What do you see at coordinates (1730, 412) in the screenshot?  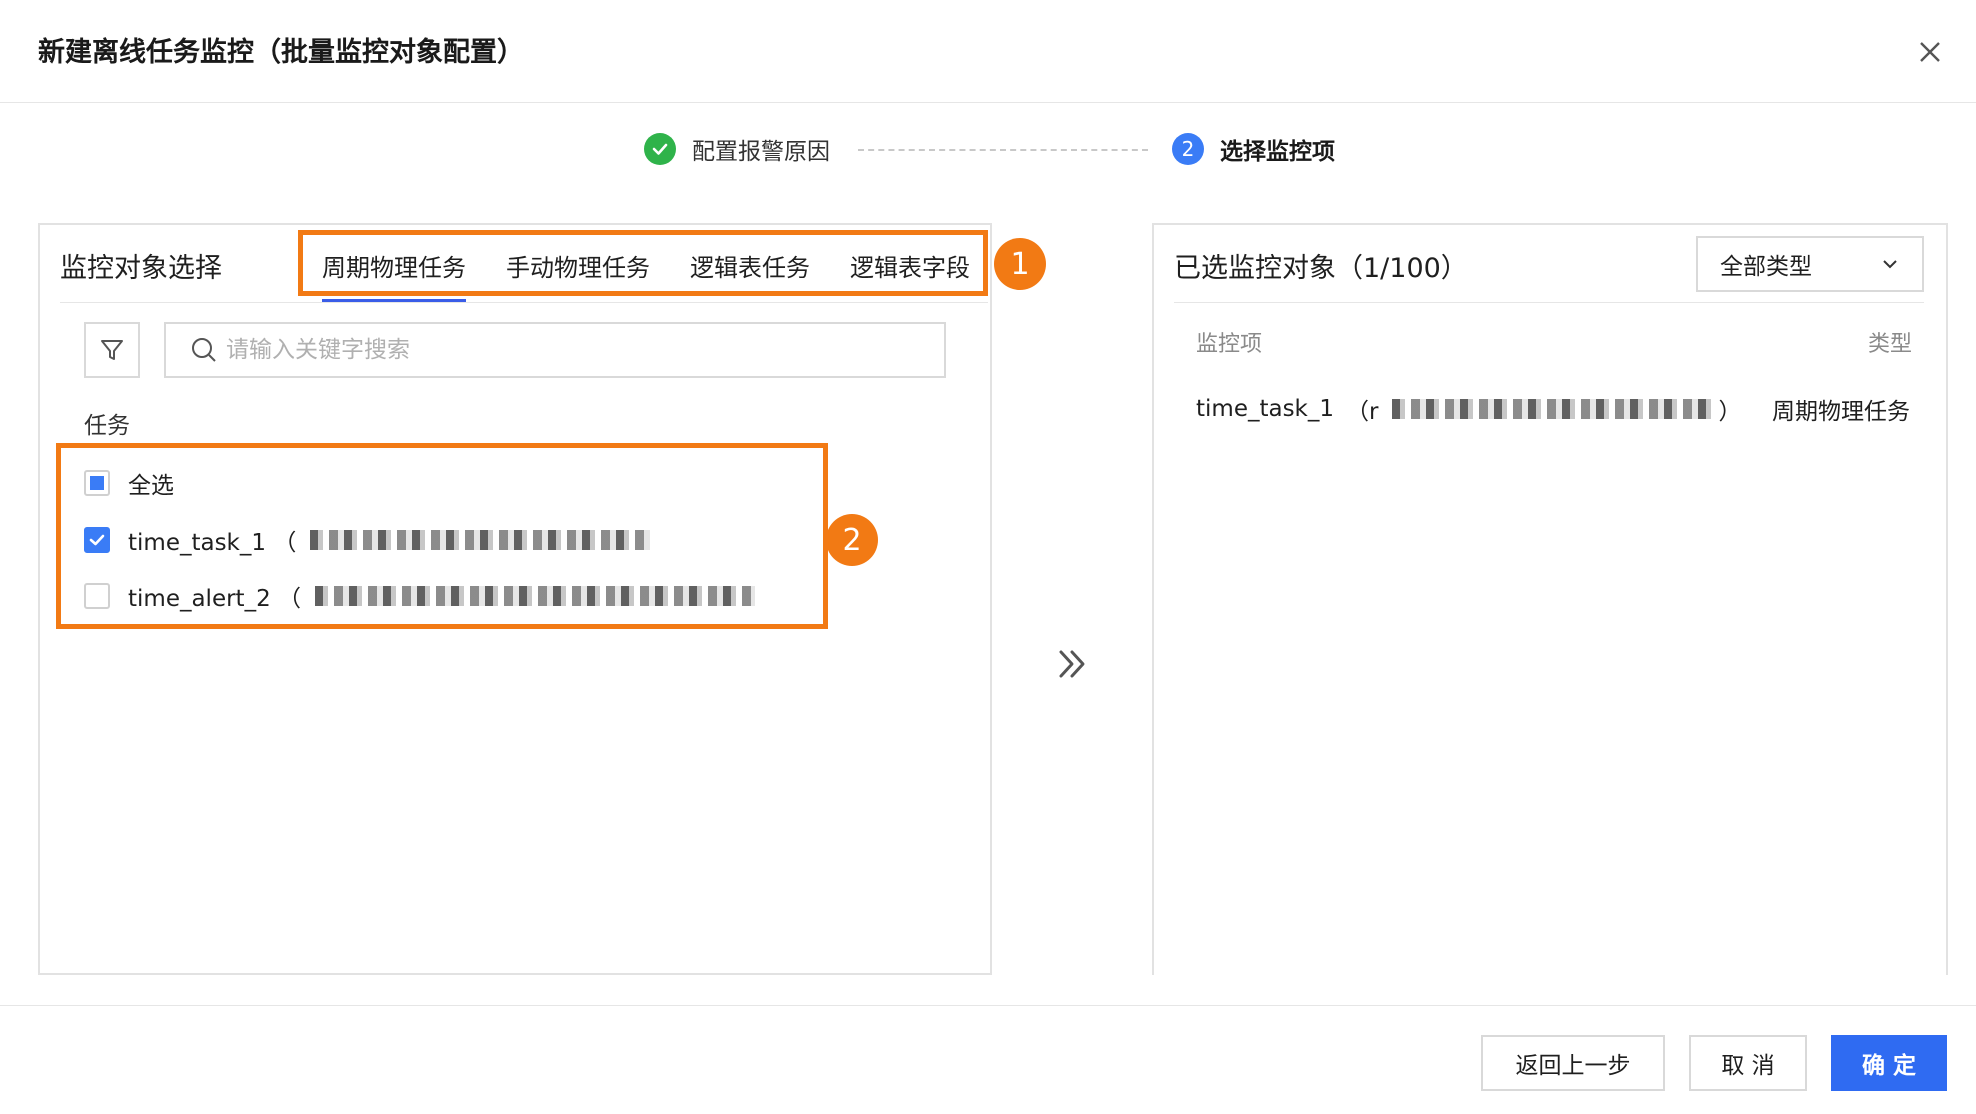 I see `selected-item-close: ）` at bounding box center [1730, 412].